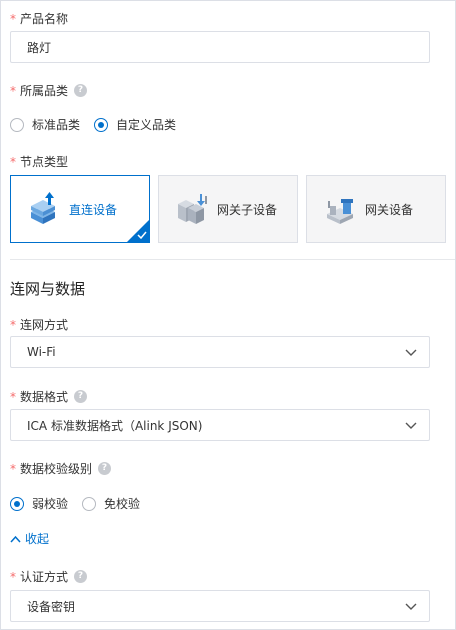 The height and width of the screenshot is (630, 456). Describe the element at coordinates (44, 91) in the screenshot. I see `category-label-text: 所属品类` at that location.